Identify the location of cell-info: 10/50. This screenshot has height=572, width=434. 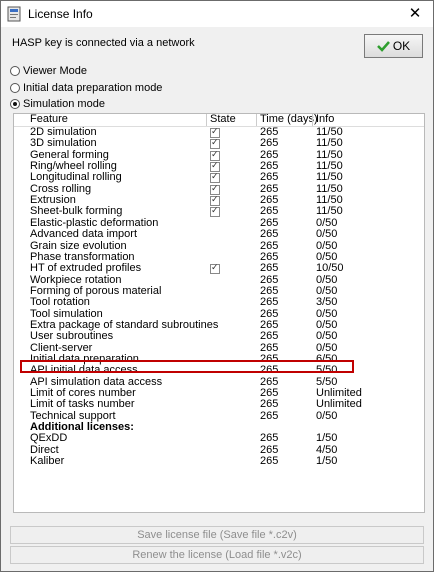
(330, 268).